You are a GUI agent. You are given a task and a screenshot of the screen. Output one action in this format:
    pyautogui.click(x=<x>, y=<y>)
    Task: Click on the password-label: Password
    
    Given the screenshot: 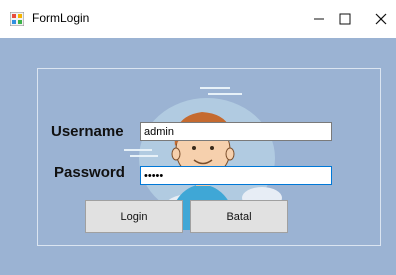 What is the action you would take?
    pyautogui.click(x=89, y=172)
    